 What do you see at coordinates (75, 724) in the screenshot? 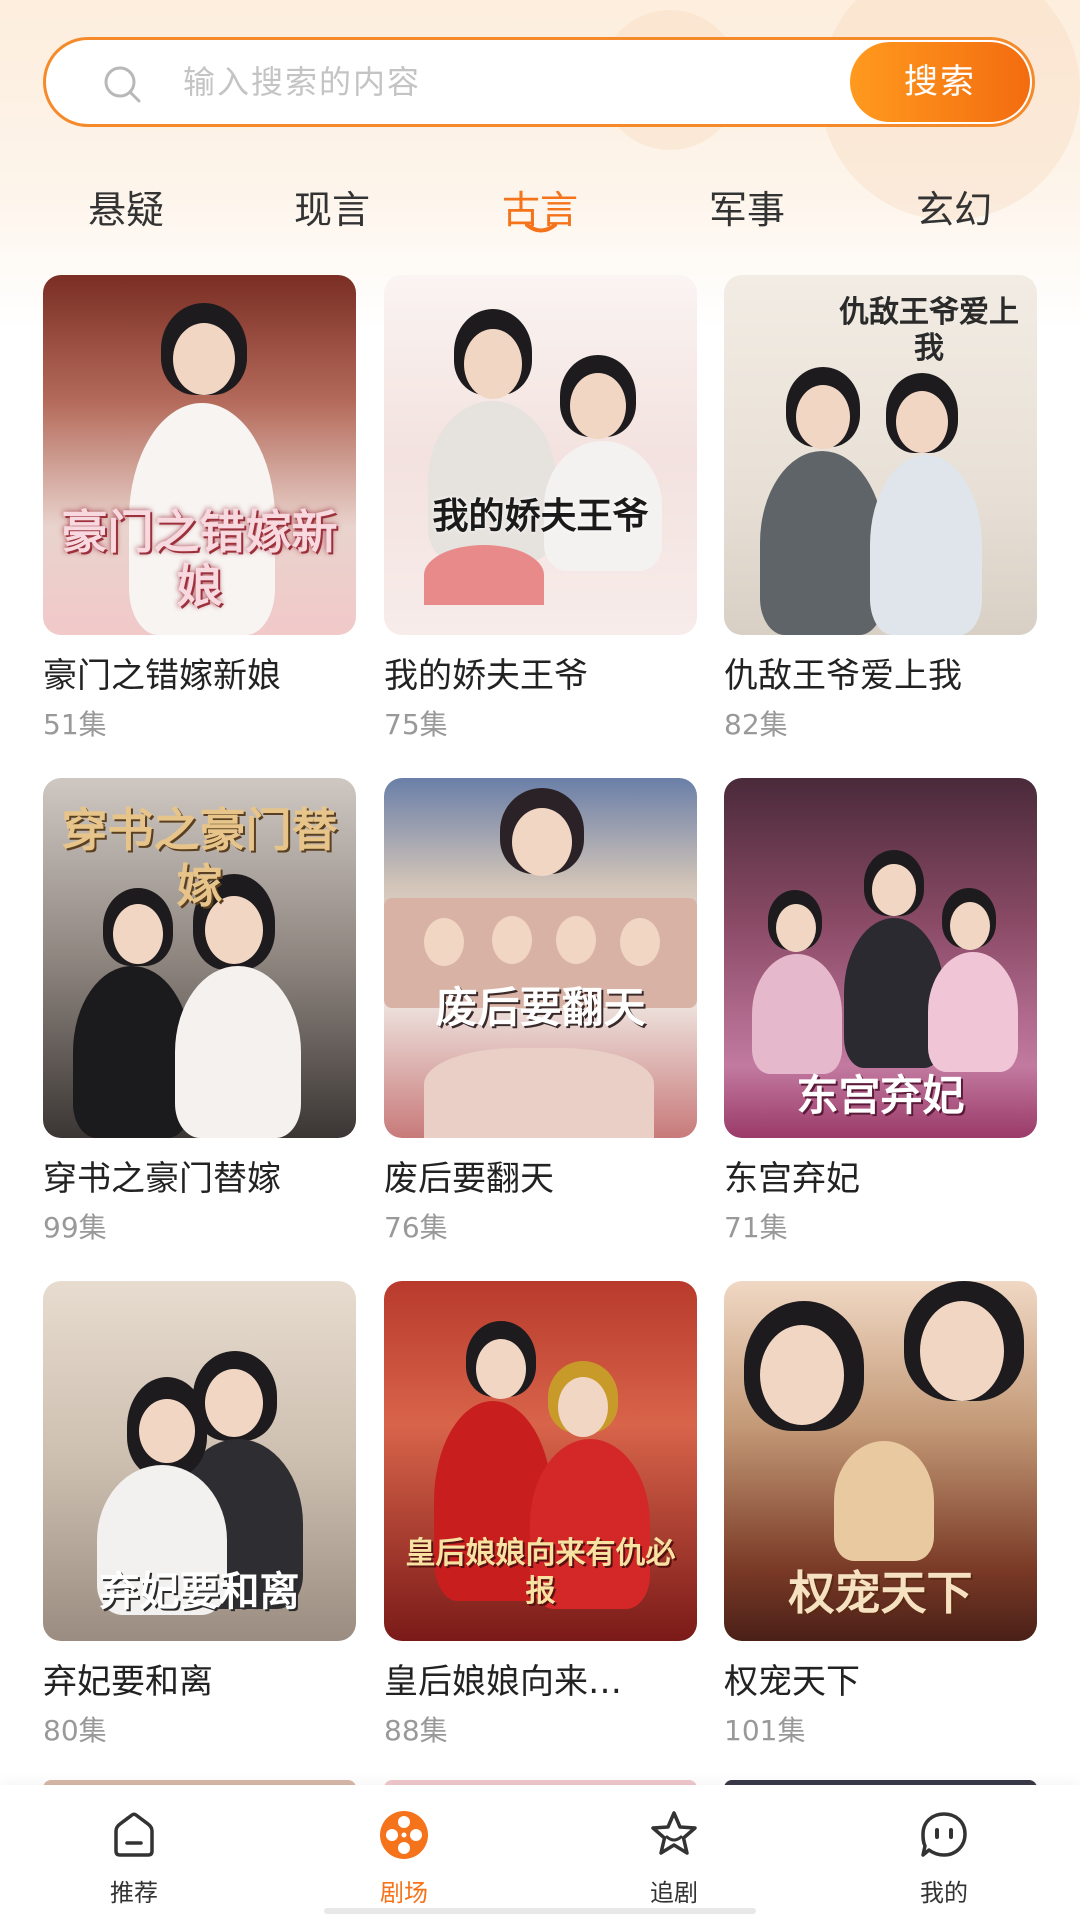
I see `episode-count: 51集` at bounding box center [75, 724].